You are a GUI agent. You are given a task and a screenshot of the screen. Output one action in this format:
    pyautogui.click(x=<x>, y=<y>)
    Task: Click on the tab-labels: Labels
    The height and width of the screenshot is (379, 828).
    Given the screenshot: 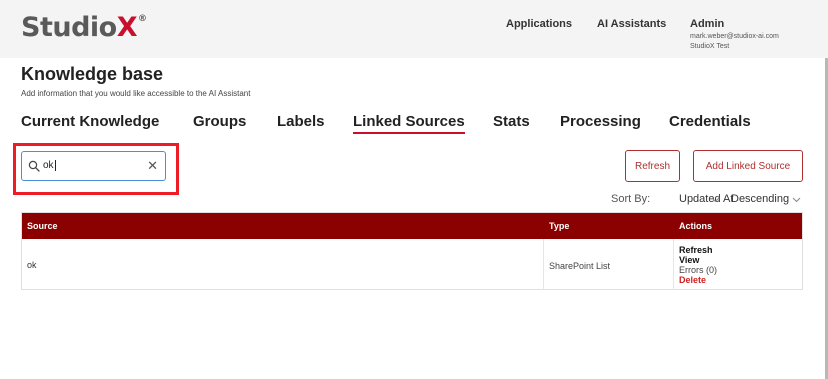 What is the action you would take?
    pyautogui.click(x=301, y=121)
    